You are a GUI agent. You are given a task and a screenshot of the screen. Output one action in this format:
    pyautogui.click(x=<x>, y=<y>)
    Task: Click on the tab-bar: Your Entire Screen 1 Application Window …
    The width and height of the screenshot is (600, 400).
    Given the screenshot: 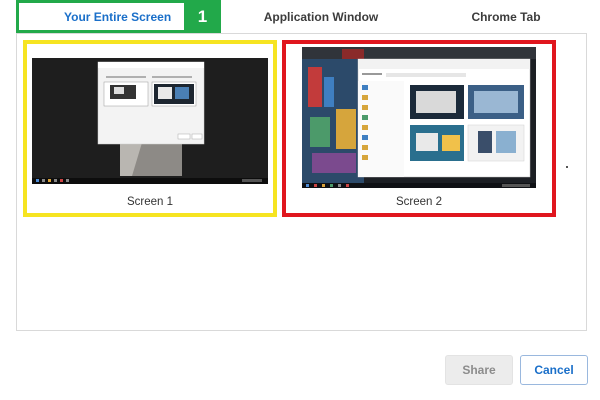 What is the action you would take?
    pyautogui.click(x=302, y=16)
    